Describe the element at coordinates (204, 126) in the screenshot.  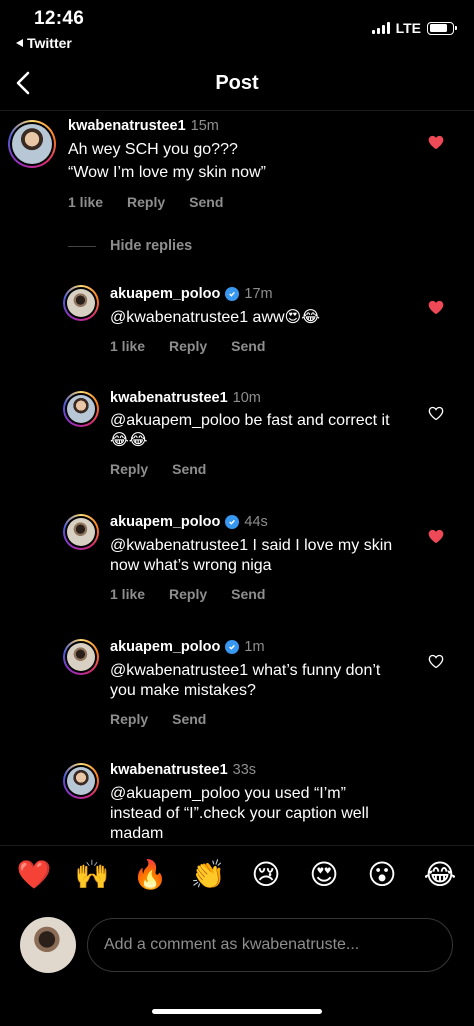
I see `comment-time: 15m` at that location.